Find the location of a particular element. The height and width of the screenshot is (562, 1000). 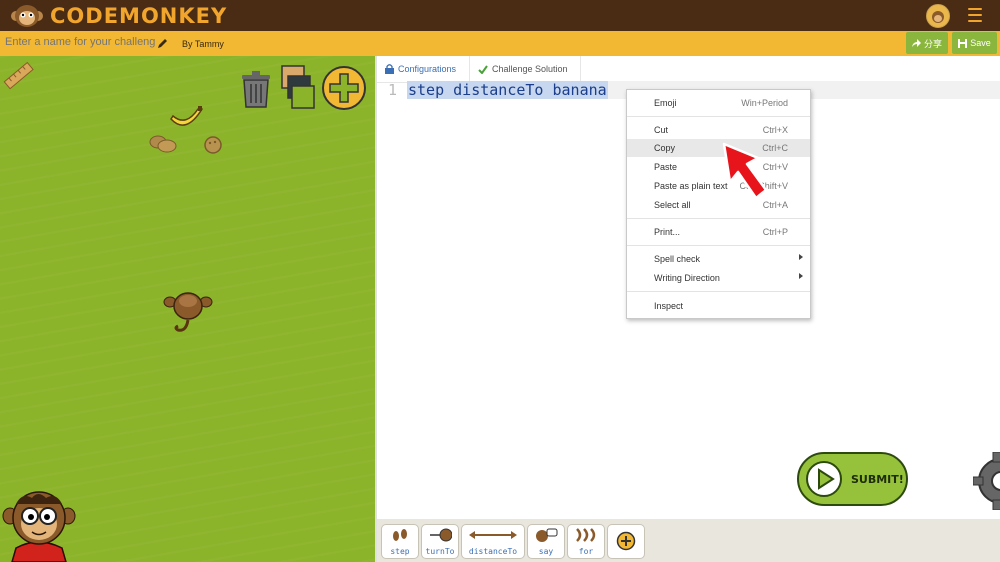

block-for: for is located at coordinates (586, 541).